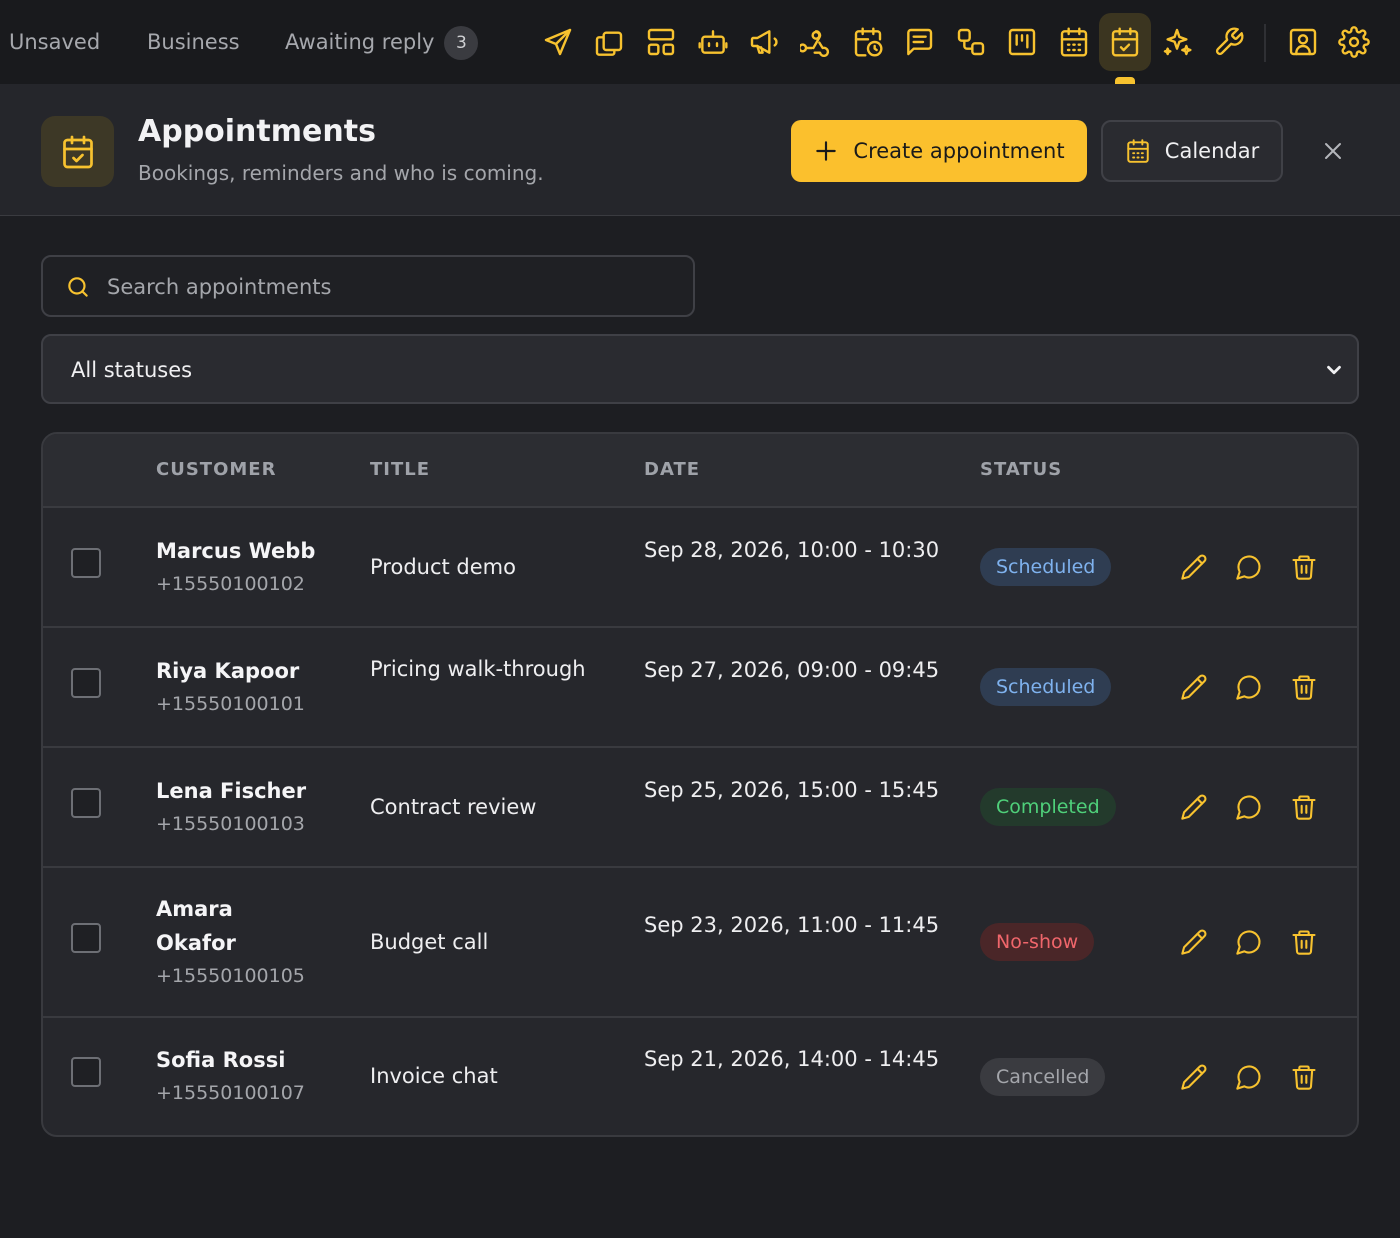 Image resolution: width=1400 pixels, height=1238 pixels. What do you see at coordinates (558, 42) in the screenshot?
I see `send-icon` at bounding box center [558, 42].